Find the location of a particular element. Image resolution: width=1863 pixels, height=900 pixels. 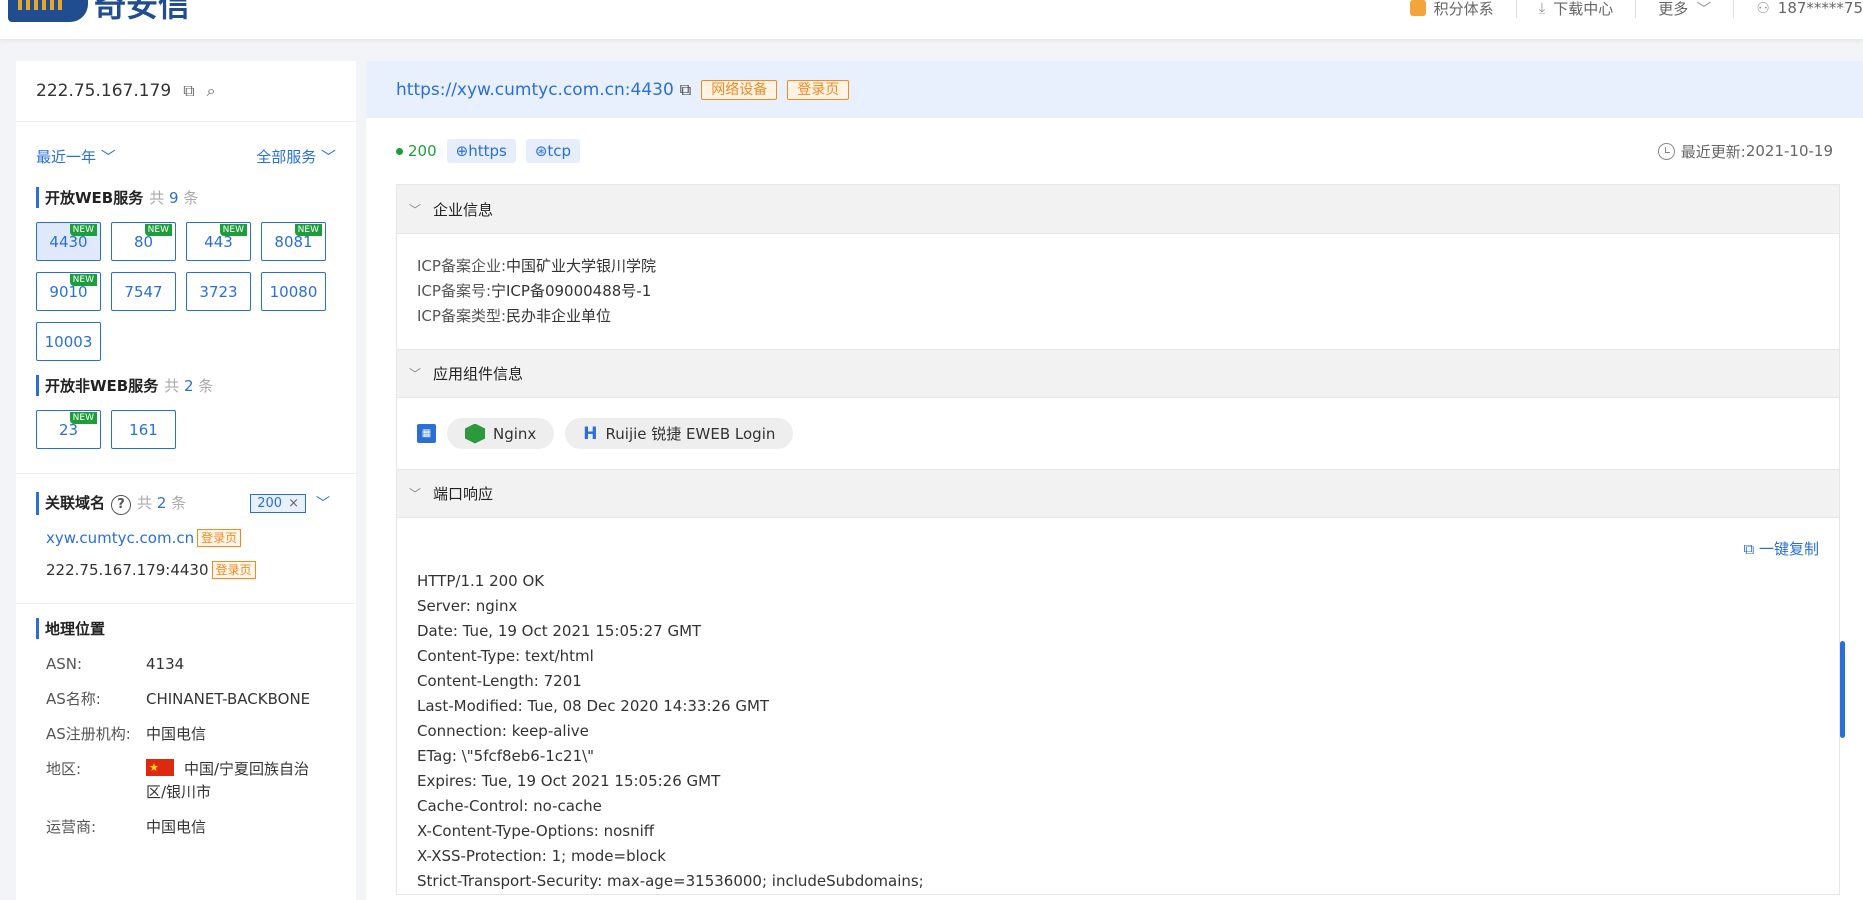

web-services-title-text: 开放WEB服务 is located at coordinates (94, 198).